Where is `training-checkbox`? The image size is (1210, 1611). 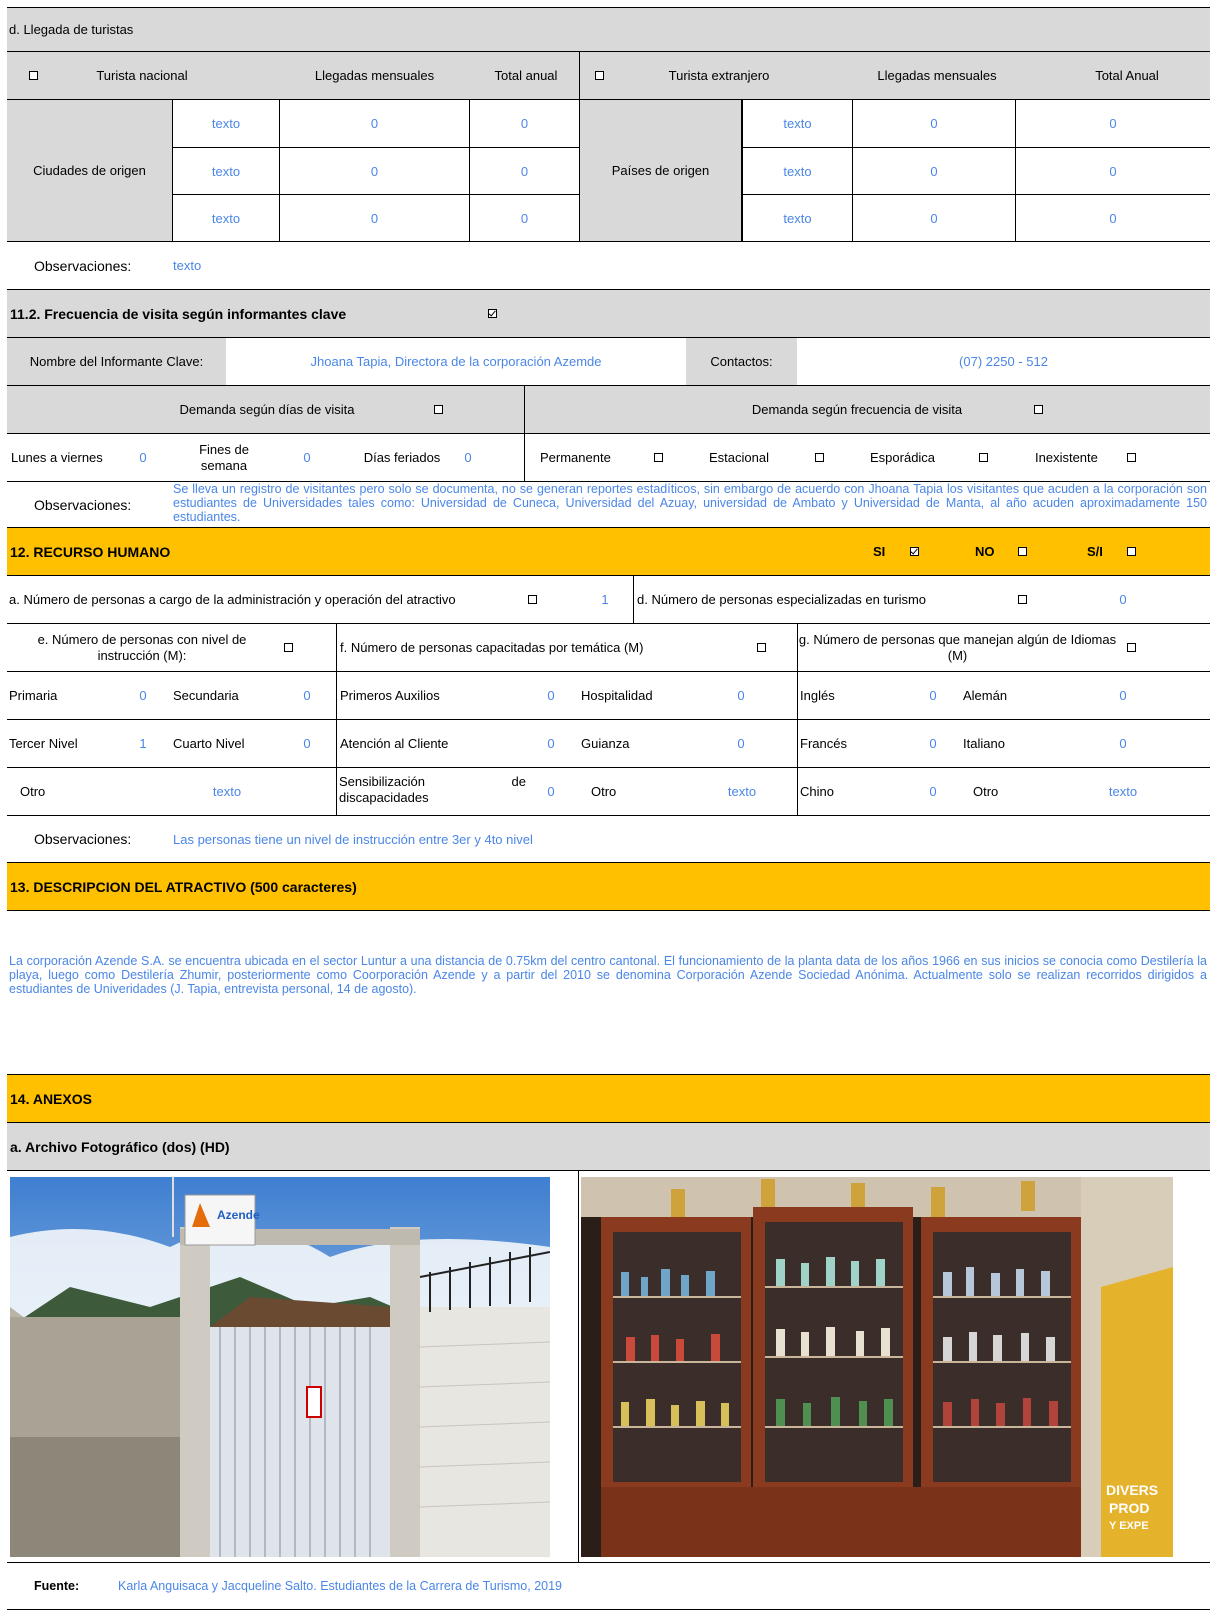
training-checkbox is located at coordinates (761, 647).